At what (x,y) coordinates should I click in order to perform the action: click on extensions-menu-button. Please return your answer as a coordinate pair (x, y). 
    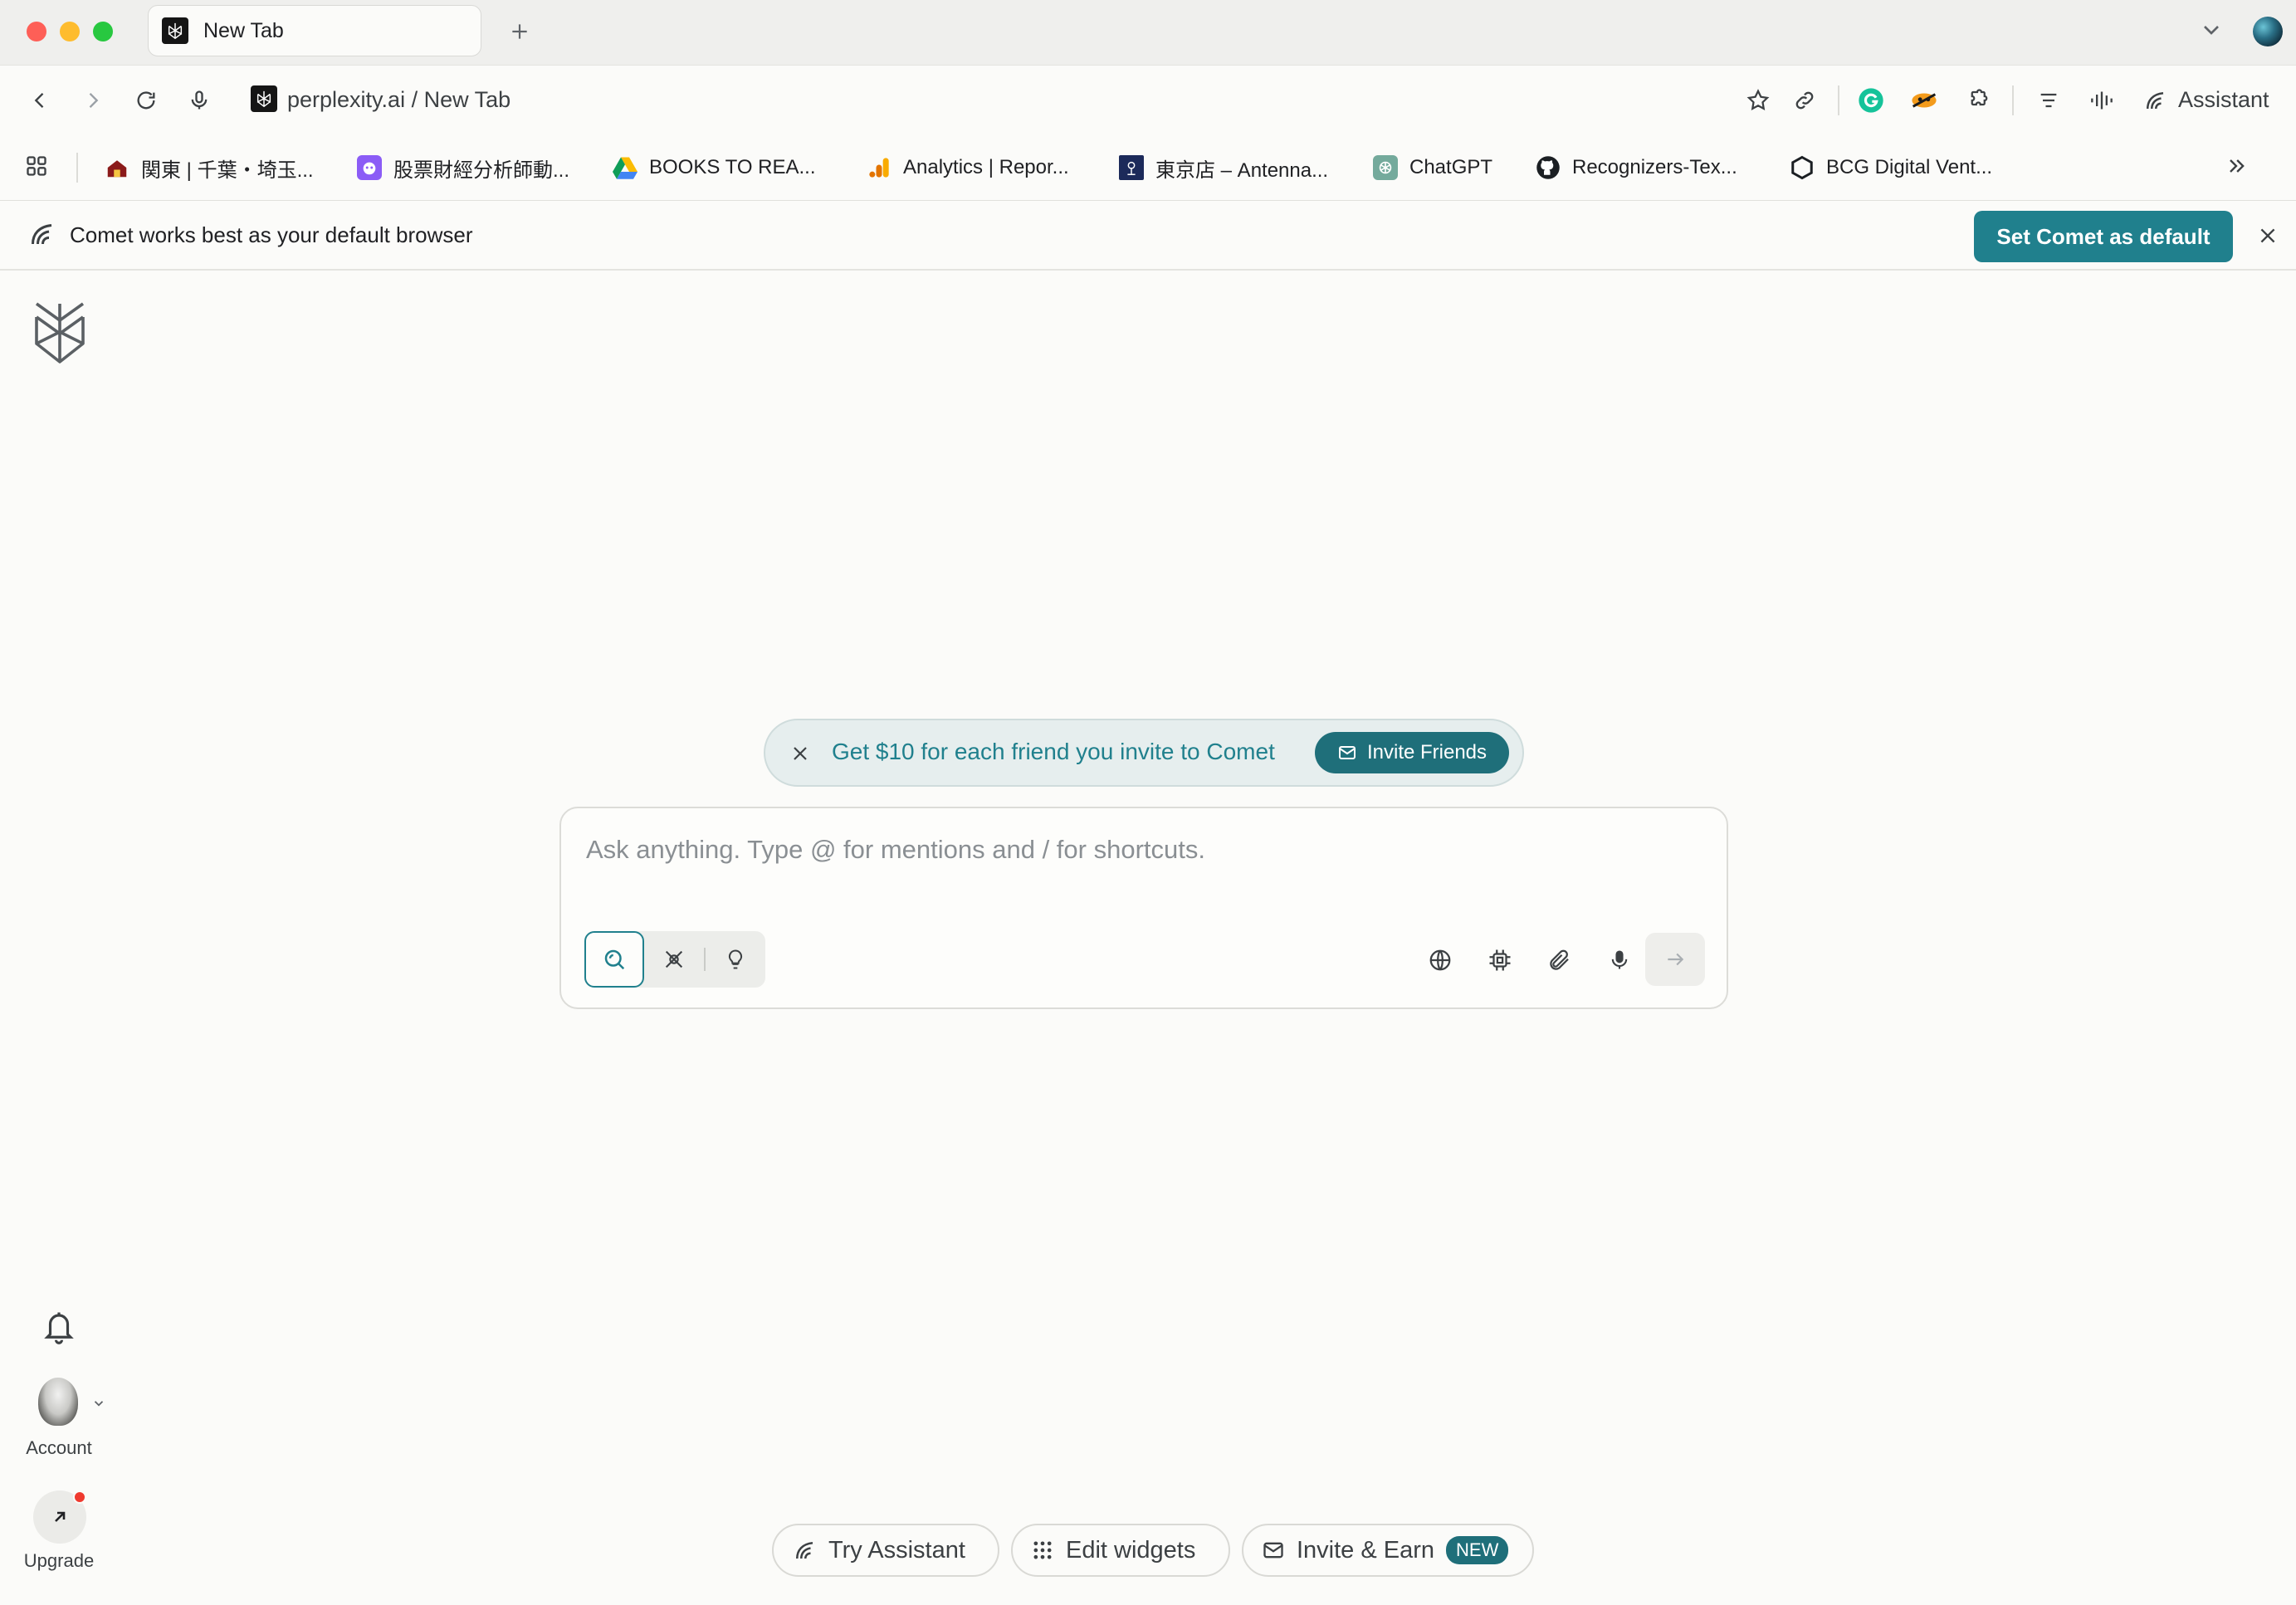
    Looking at the image, I should click on (1977, 100).